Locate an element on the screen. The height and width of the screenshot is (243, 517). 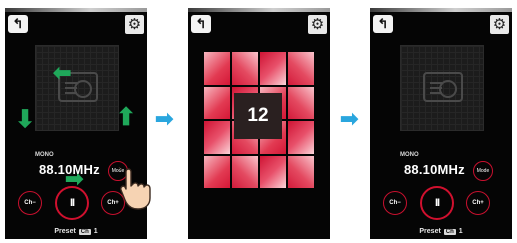
radio-icon is located at coordinates (443, 87).